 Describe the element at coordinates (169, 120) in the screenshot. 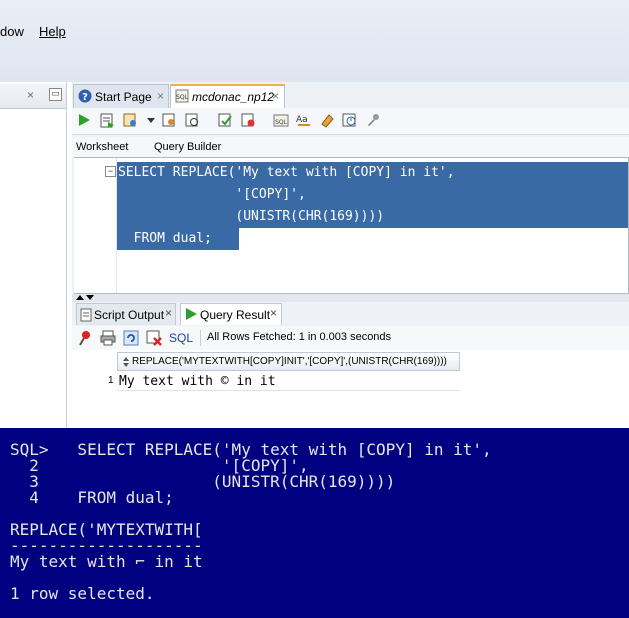

I see `commit-icon` at that location.